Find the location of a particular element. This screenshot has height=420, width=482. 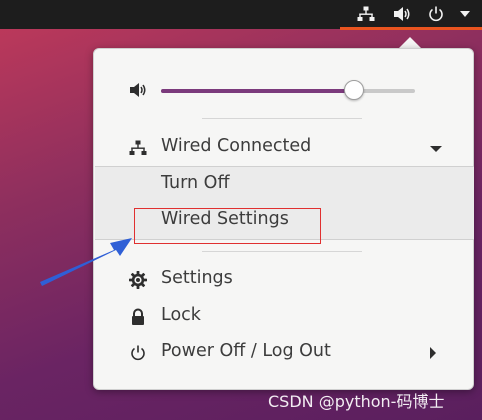

lock-icon is located at coordinates (138, 317).